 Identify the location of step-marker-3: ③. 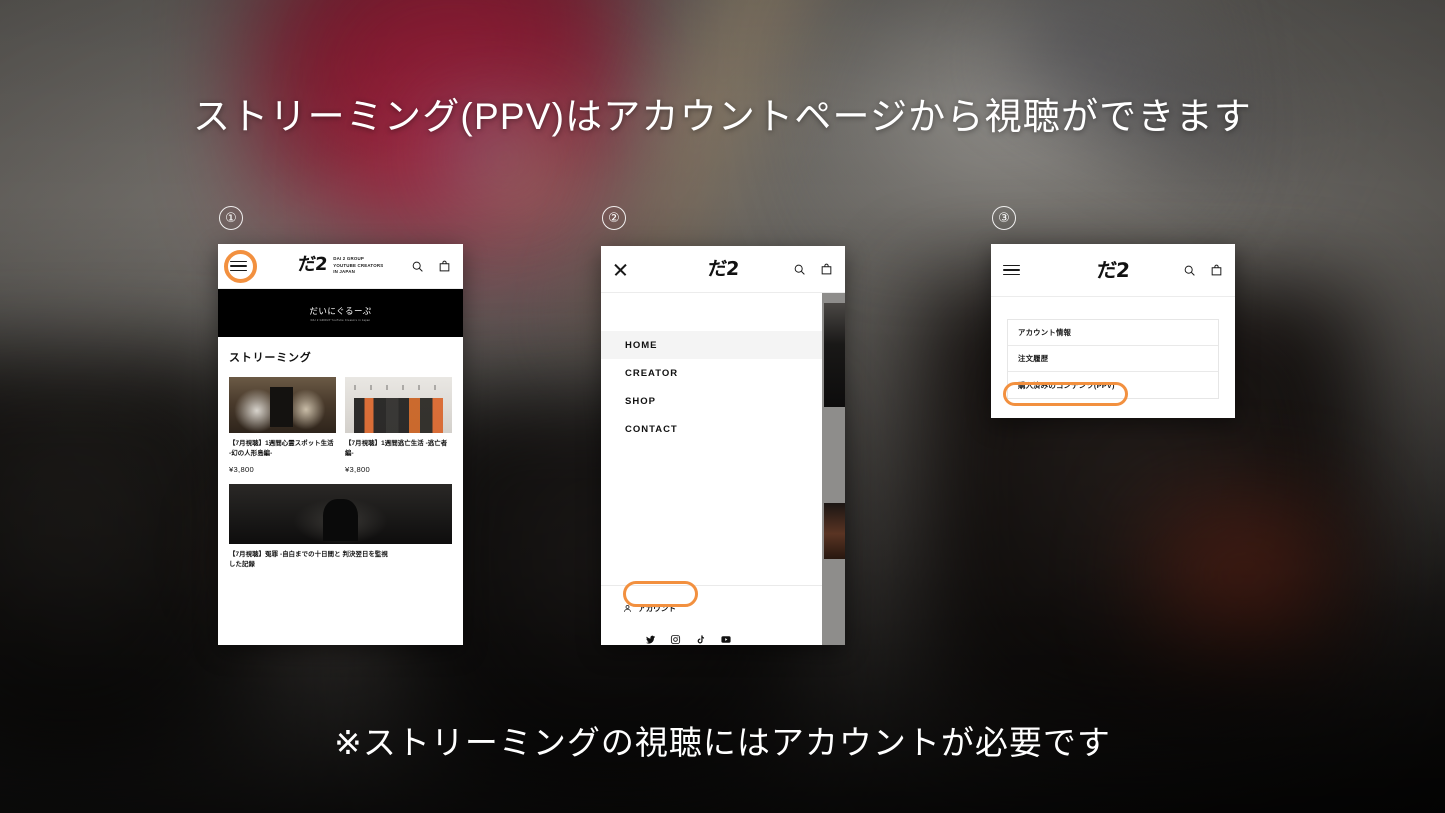
(1004, 218).